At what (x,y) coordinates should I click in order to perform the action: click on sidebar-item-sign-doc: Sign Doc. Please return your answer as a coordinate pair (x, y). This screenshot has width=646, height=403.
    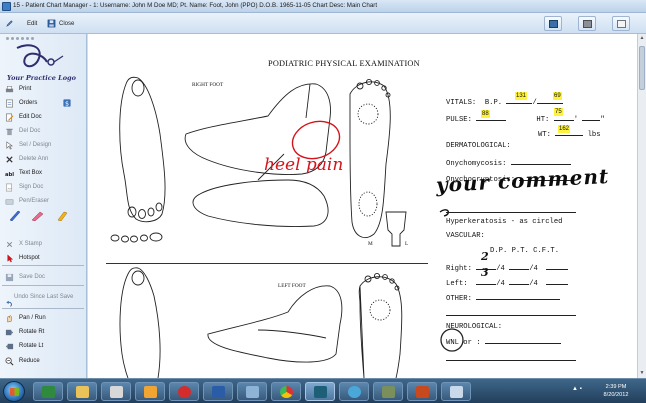
    Looking at the image, I should click on (24, 187).